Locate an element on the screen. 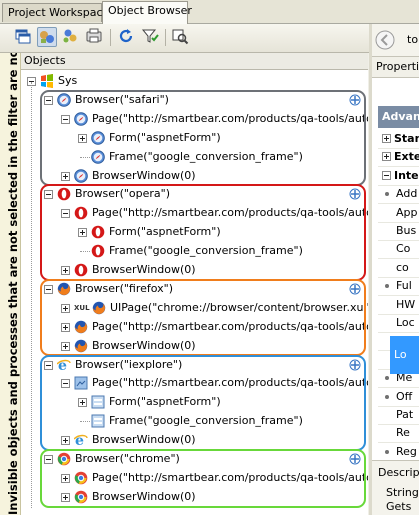 This screenshot has width=419, height=515. property-row: Pat is located at coordinates (398, 415).